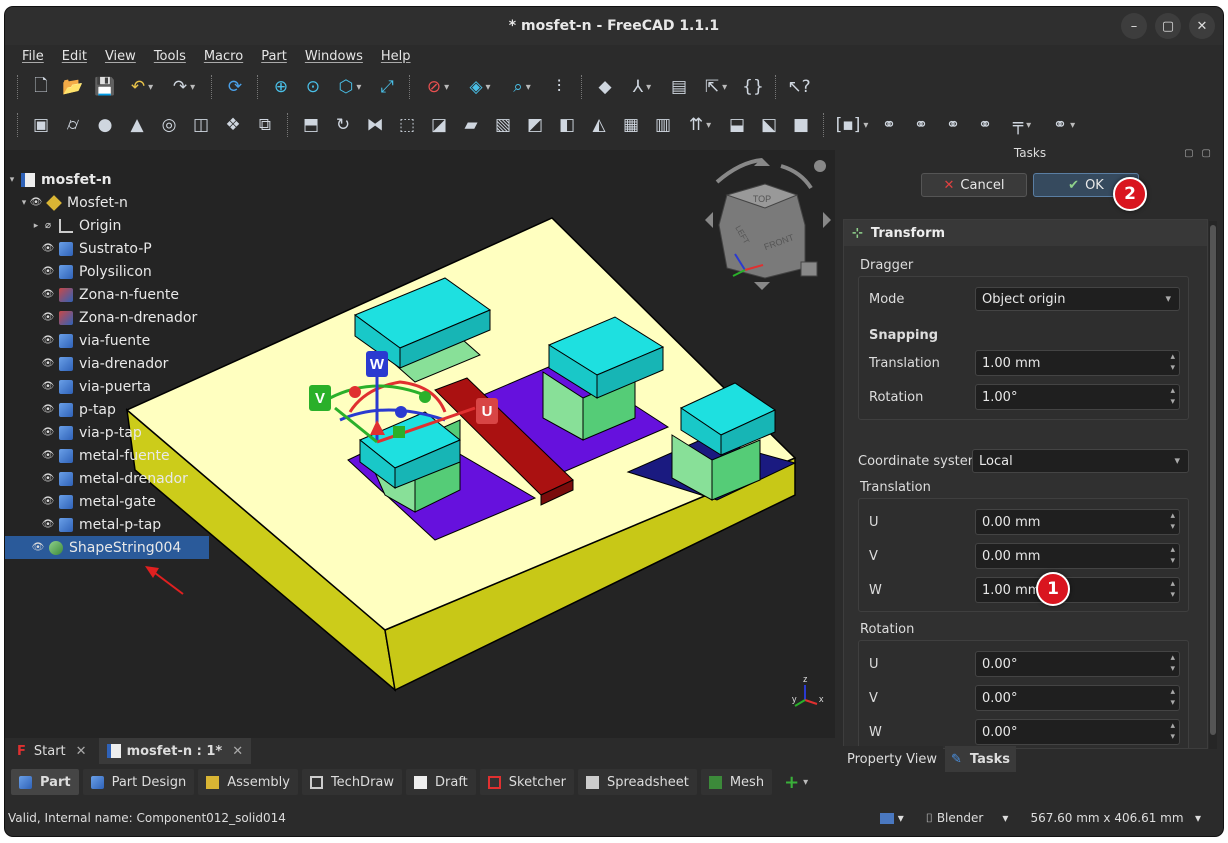 The image size is (1228, 843). Describe the element at coordinates (439, 125) in the screenshot. I see `chamfer-icon: ◪` at that location.